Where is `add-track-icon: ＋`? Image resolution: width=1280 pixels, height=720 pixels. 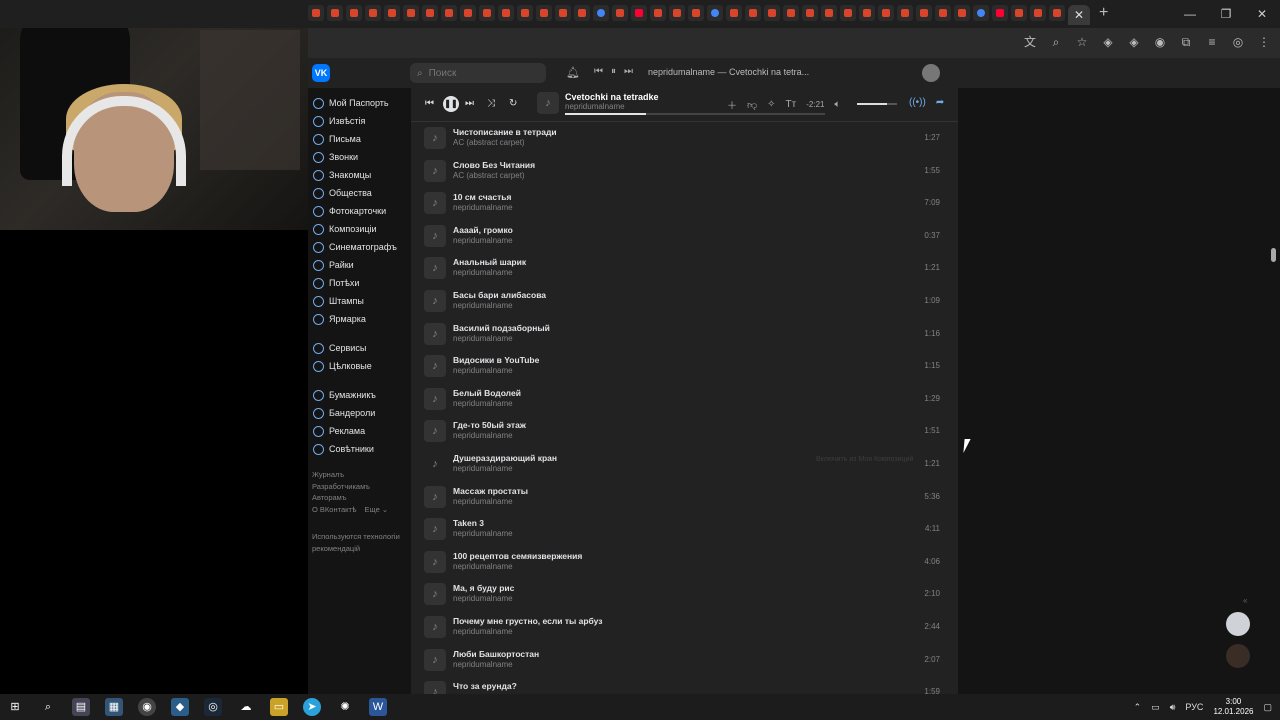 add-track-icon: ＋ is located at coordinates (732, 104).